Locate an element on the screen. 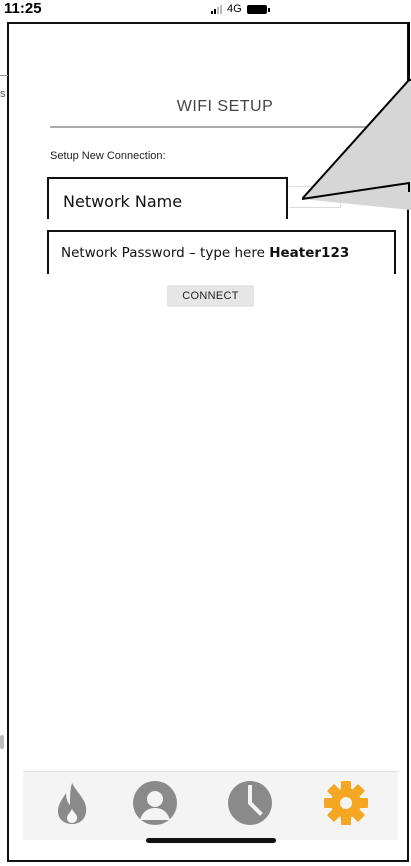  password-instruction: Network Password – type here is located at coordinates (165, 253).